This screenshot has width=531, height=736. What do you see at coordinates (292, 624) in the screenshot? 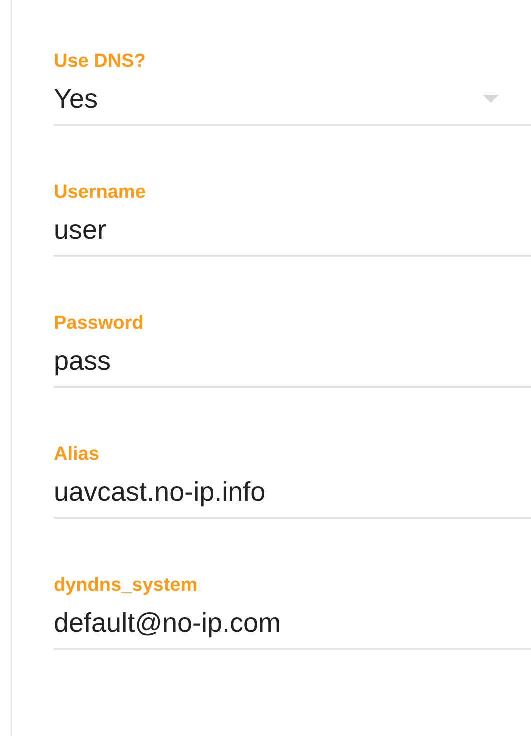
I see `input-field: default@no-ip.com` at bounding box center [292, 624].